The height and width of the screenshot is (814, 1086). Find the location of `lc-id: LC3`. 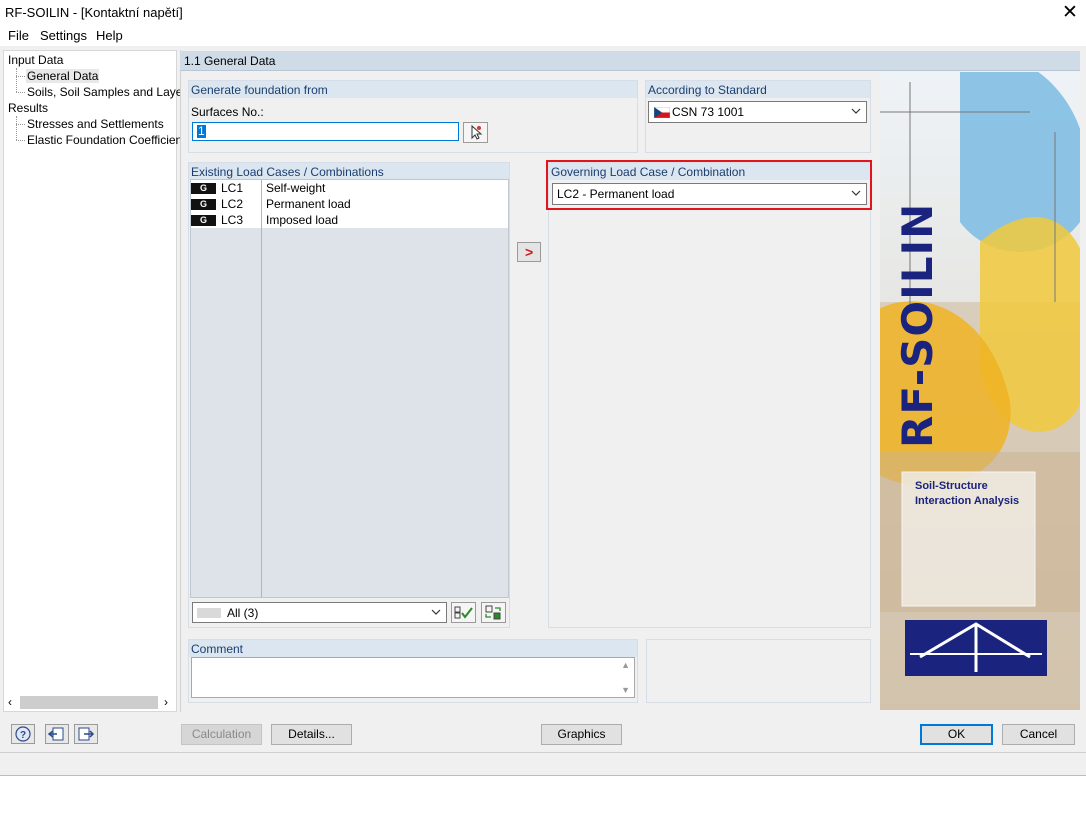

lc-id: LC3 is located at coordinates (232, 220).